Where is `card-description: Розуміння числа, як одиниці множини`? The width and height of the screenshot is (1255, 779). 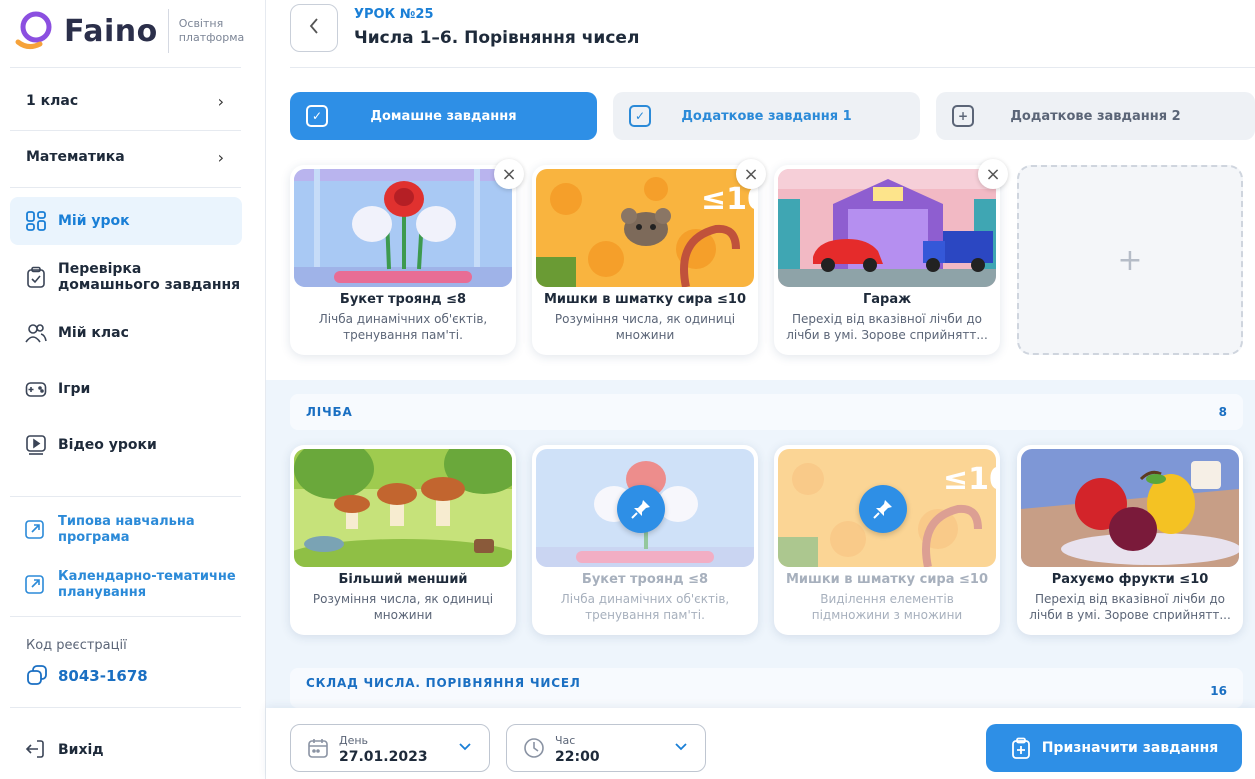 card-description: Розуміння числа, як одиниці множини is located at coordinates (403, 607).